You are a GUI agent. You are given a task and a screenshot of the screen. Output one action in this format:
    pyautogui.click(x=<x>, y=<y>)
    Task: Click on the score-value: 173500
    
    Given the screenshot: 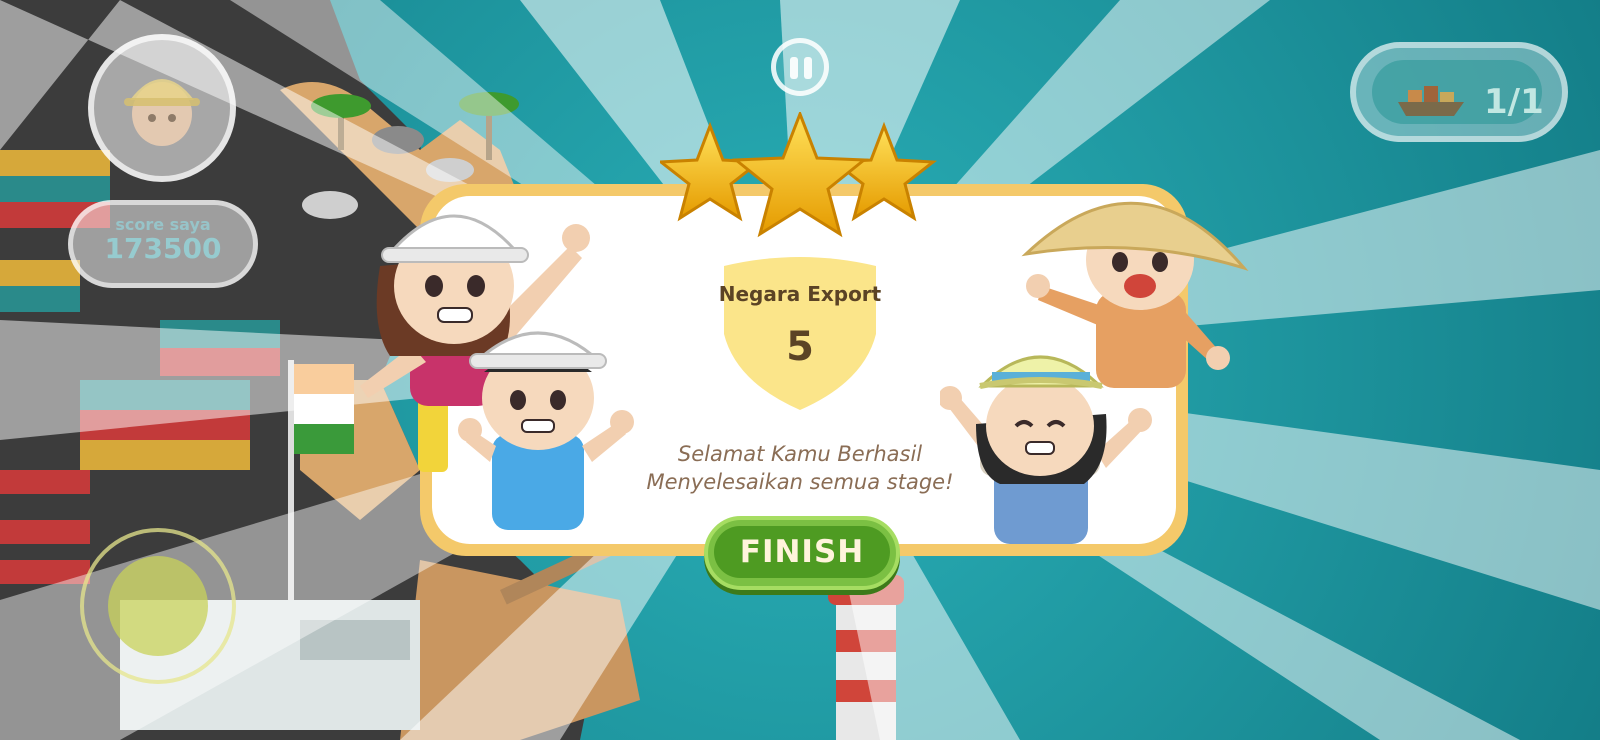 What is the action you would take?
    pyautogui.click(x=163, y=248)
    